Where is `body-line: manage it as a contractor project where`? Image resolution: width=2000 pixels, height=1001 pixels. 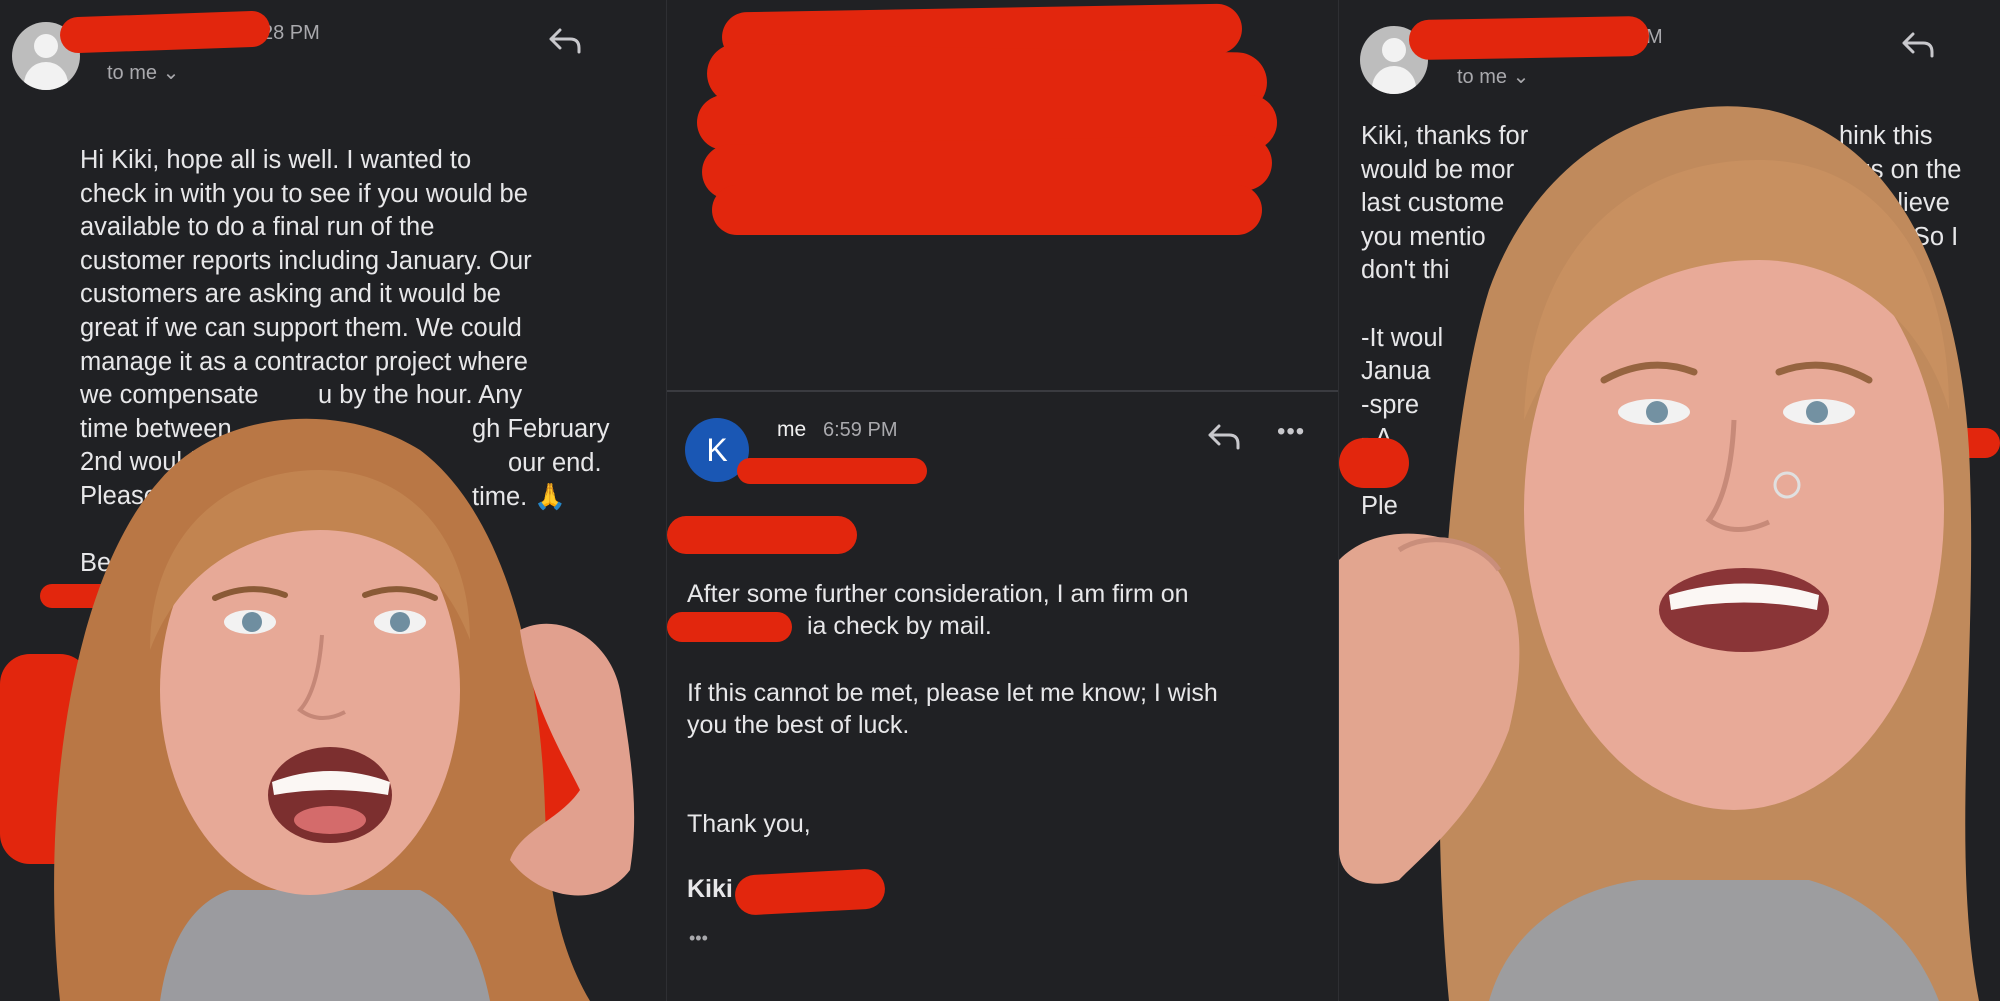 body-line: manage it as a contractor project where is located at coordinates (304, 361).